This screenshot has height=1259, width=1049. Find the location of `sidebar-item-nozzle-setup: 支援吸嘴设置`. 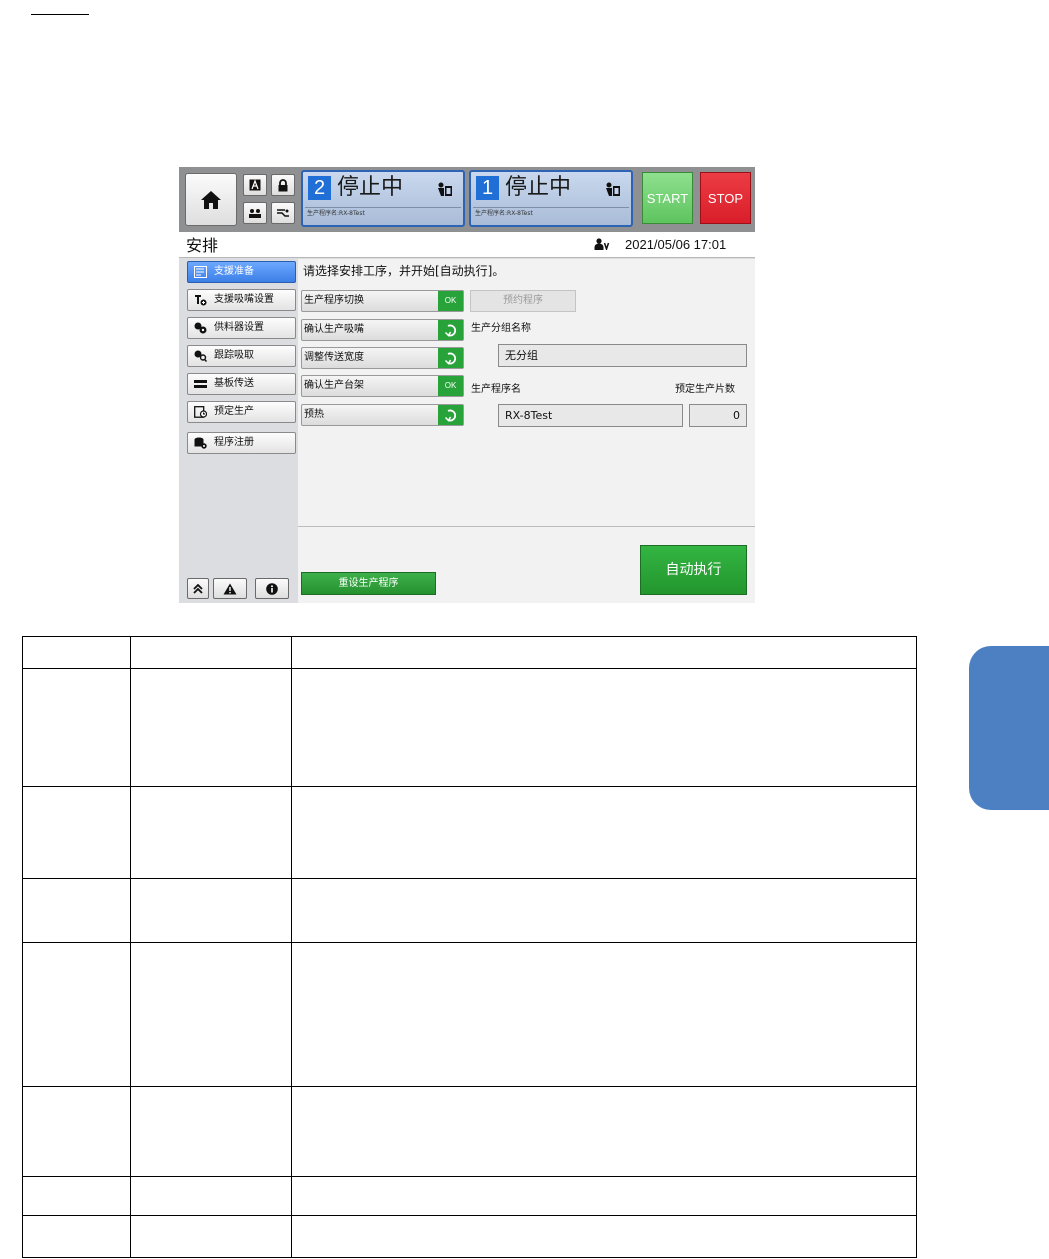

sidebar-item-nozzle-setup: 支援吸嘴设置 is located at coordinates (241, 300).